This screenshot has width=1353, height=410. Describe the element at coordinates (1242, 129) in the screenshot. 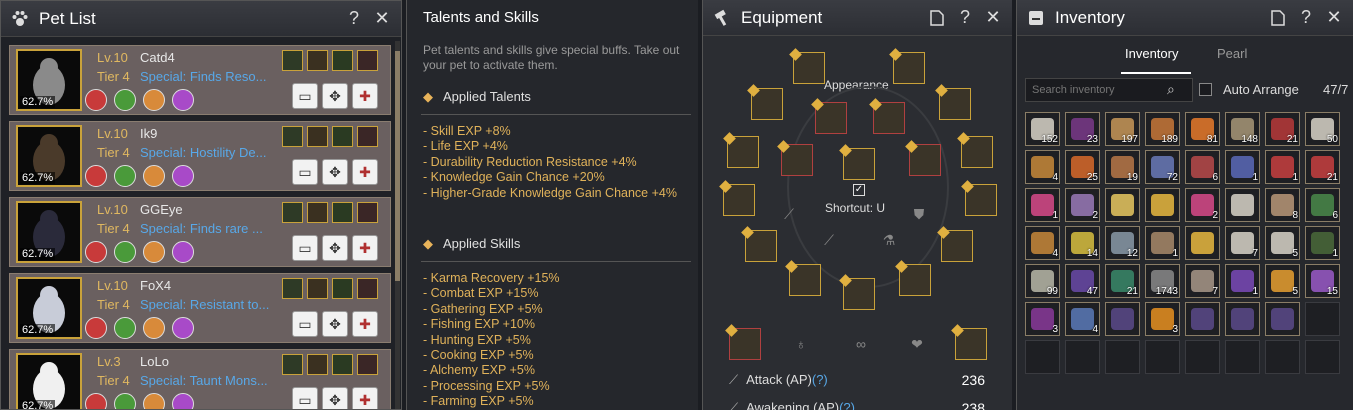

I see `inventory-item: 148` at that location.